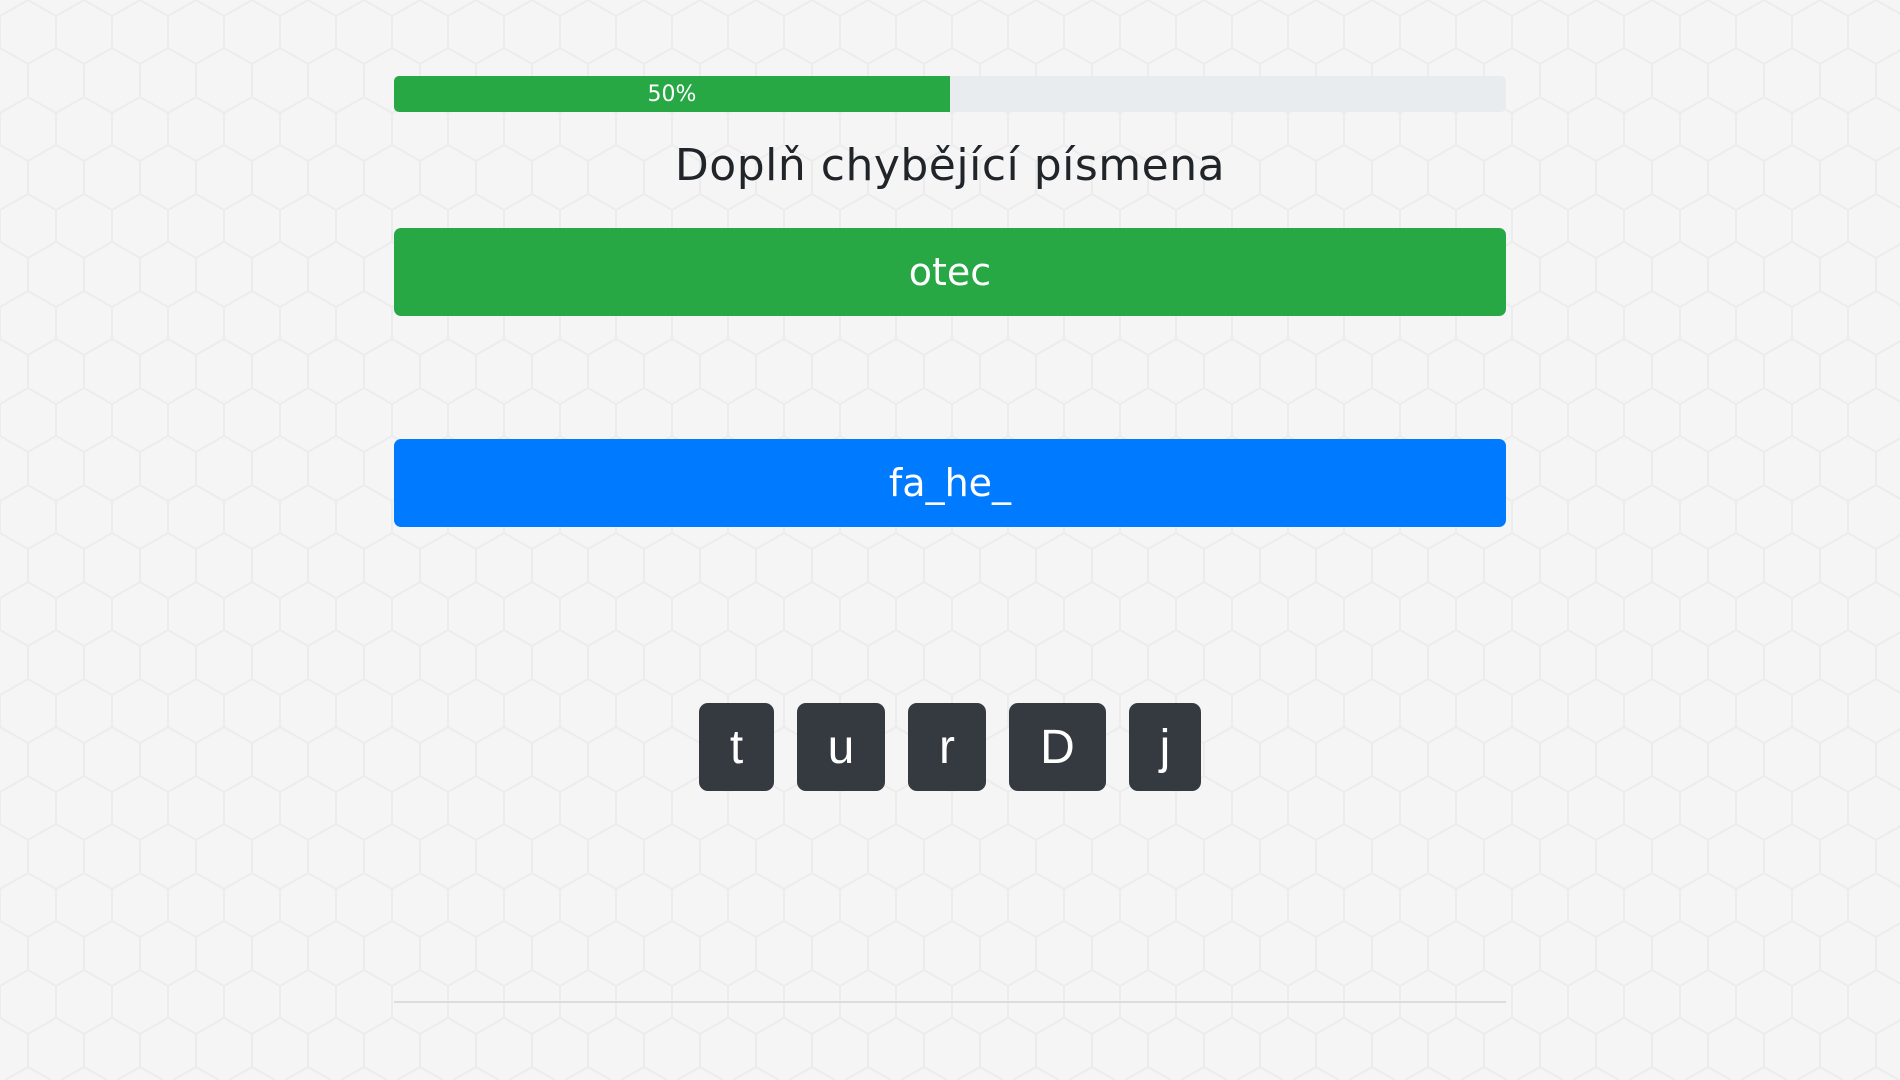  I want to click on progress-bar: 50%, so click(950, 94).